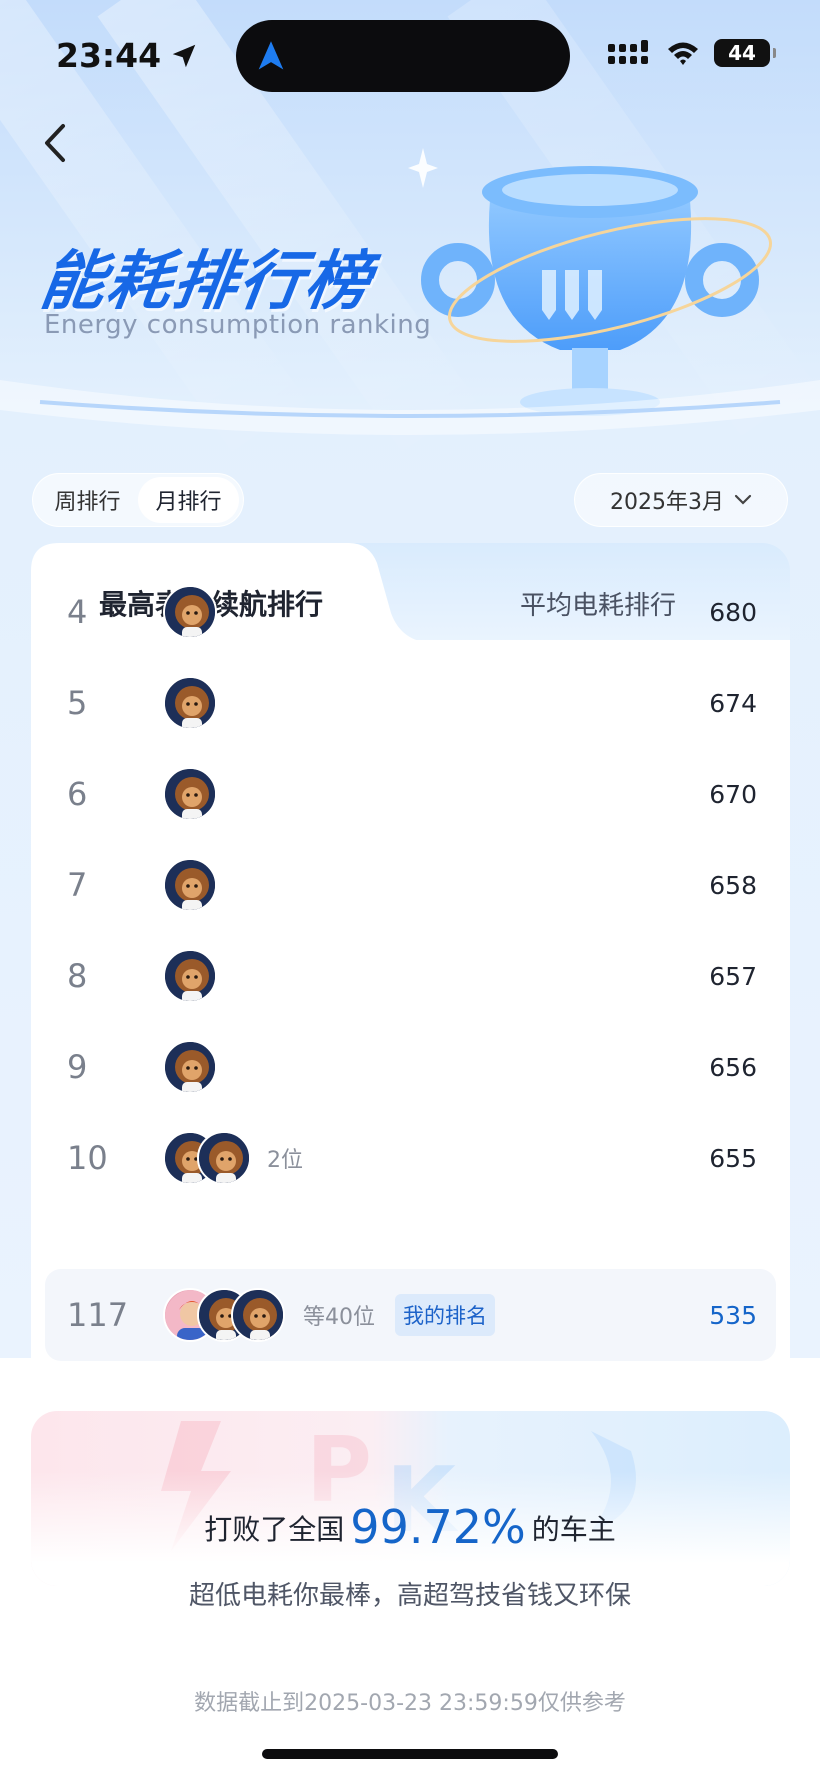 The image size is (820, 1777). Describe the element at coordinates (77, 612) in the screenshot. I see `rank-number: 4` at that location.